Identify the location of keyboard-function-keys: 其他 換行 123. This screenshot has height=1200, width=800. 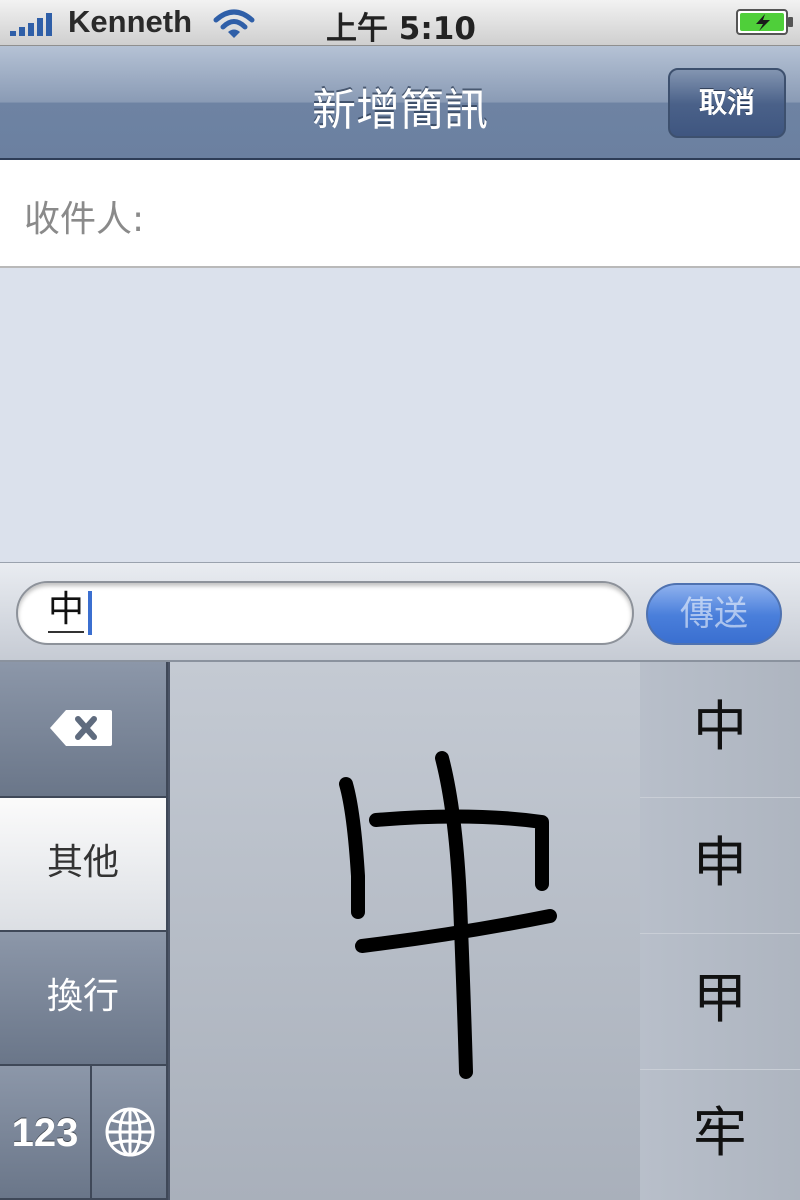
(84, 931).